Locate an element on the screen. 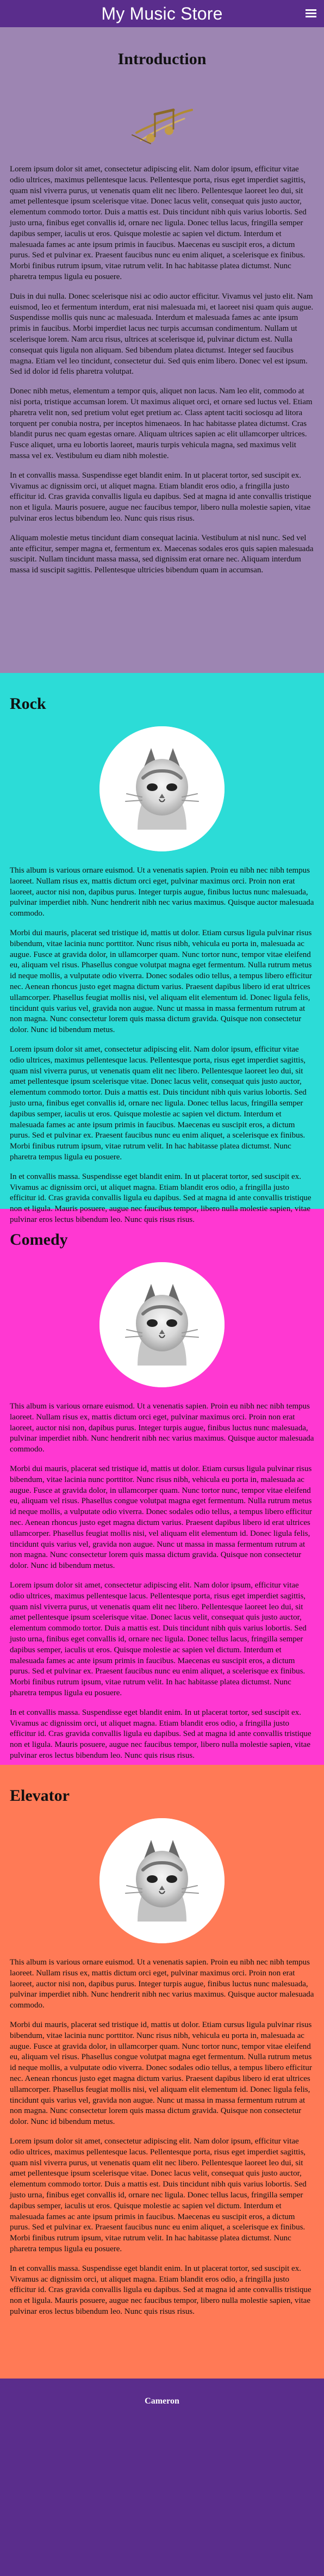 Image resolution: width=324 pixels, height=2576 pixels. footer-link-cameron: Cameron is located at coordinates (162, 2401).